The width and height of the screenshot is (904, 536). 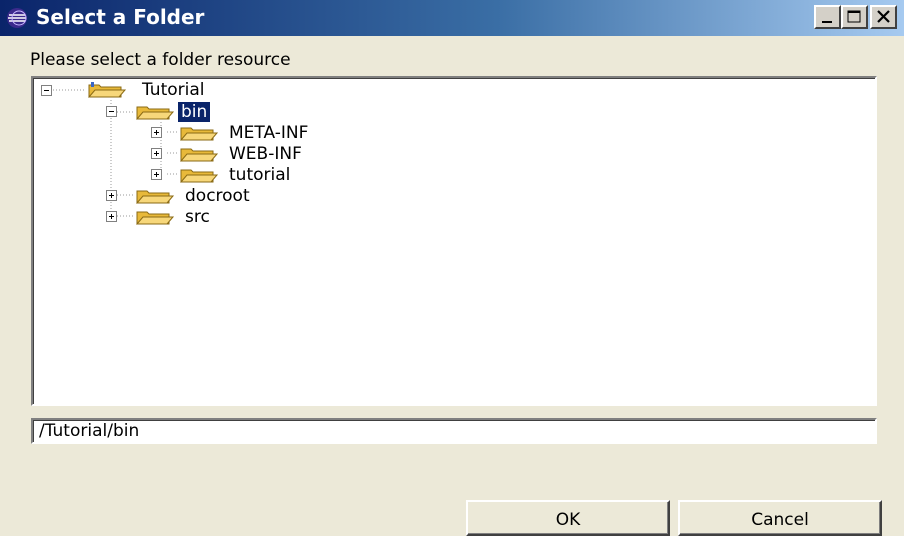 I want to click on tree-node-meta-inf: META-INF, so click(x=233, y=133).